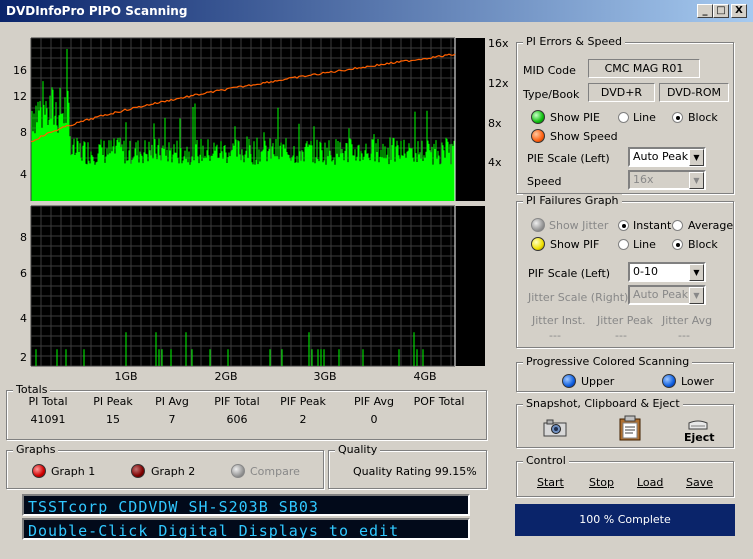  I want to click on compare-radio, so click(238, 471).